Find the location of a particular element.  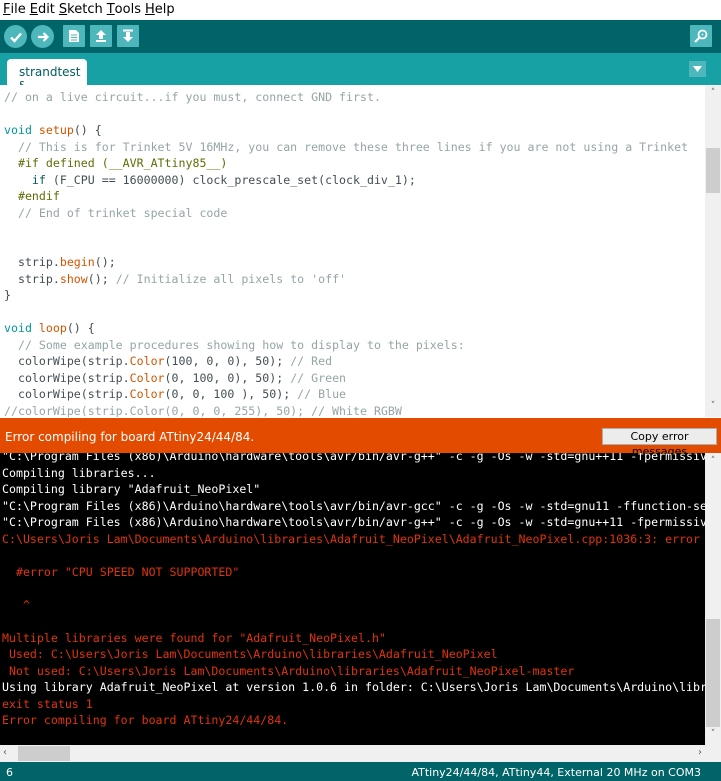

upload-button is located at coordinates (42, 36).